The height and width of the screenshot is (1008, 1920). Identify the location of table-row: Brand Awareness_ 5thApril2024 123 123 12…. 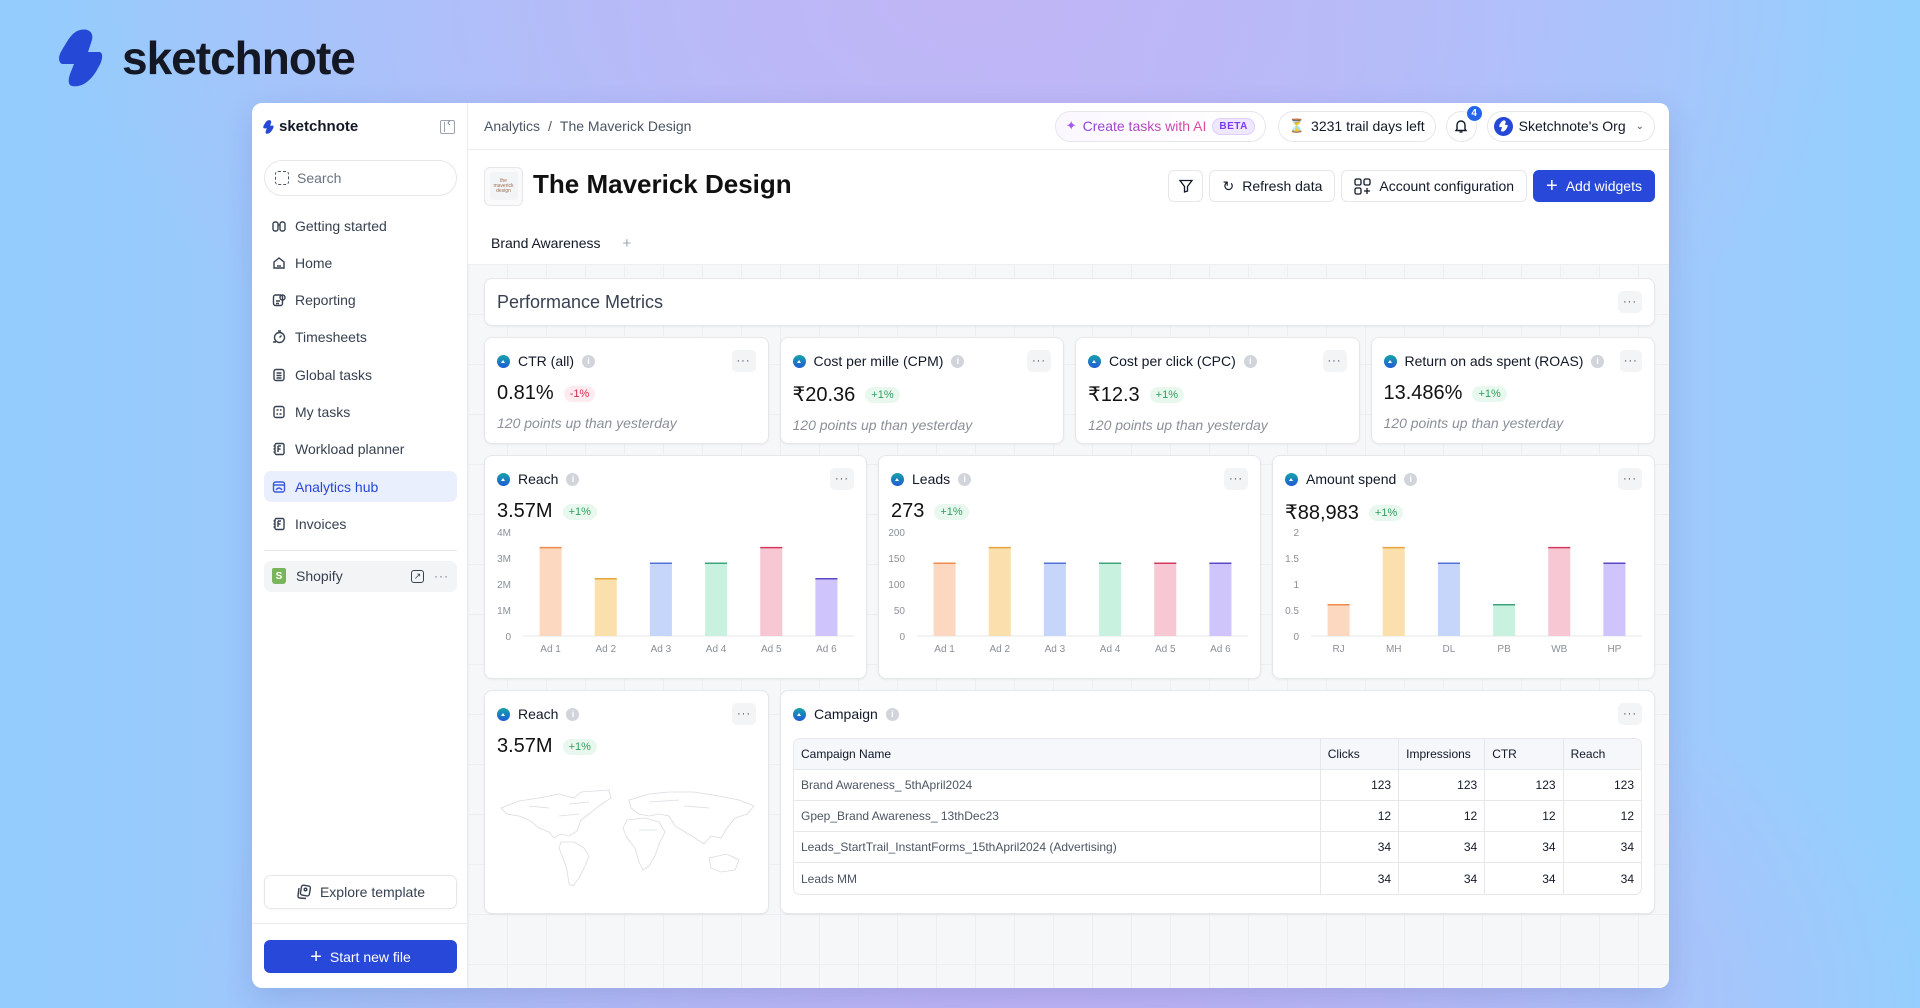
(1217, 785).